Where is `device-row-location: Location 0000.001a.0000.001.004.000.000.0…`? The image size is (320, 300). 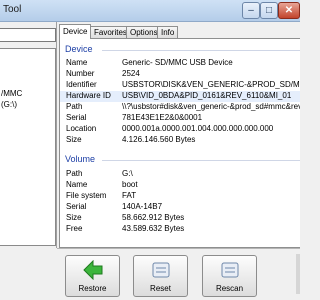
device-row-location: Location 0000.001a.0000.001.004.000.000.0… is located at coordinates (180, 129).